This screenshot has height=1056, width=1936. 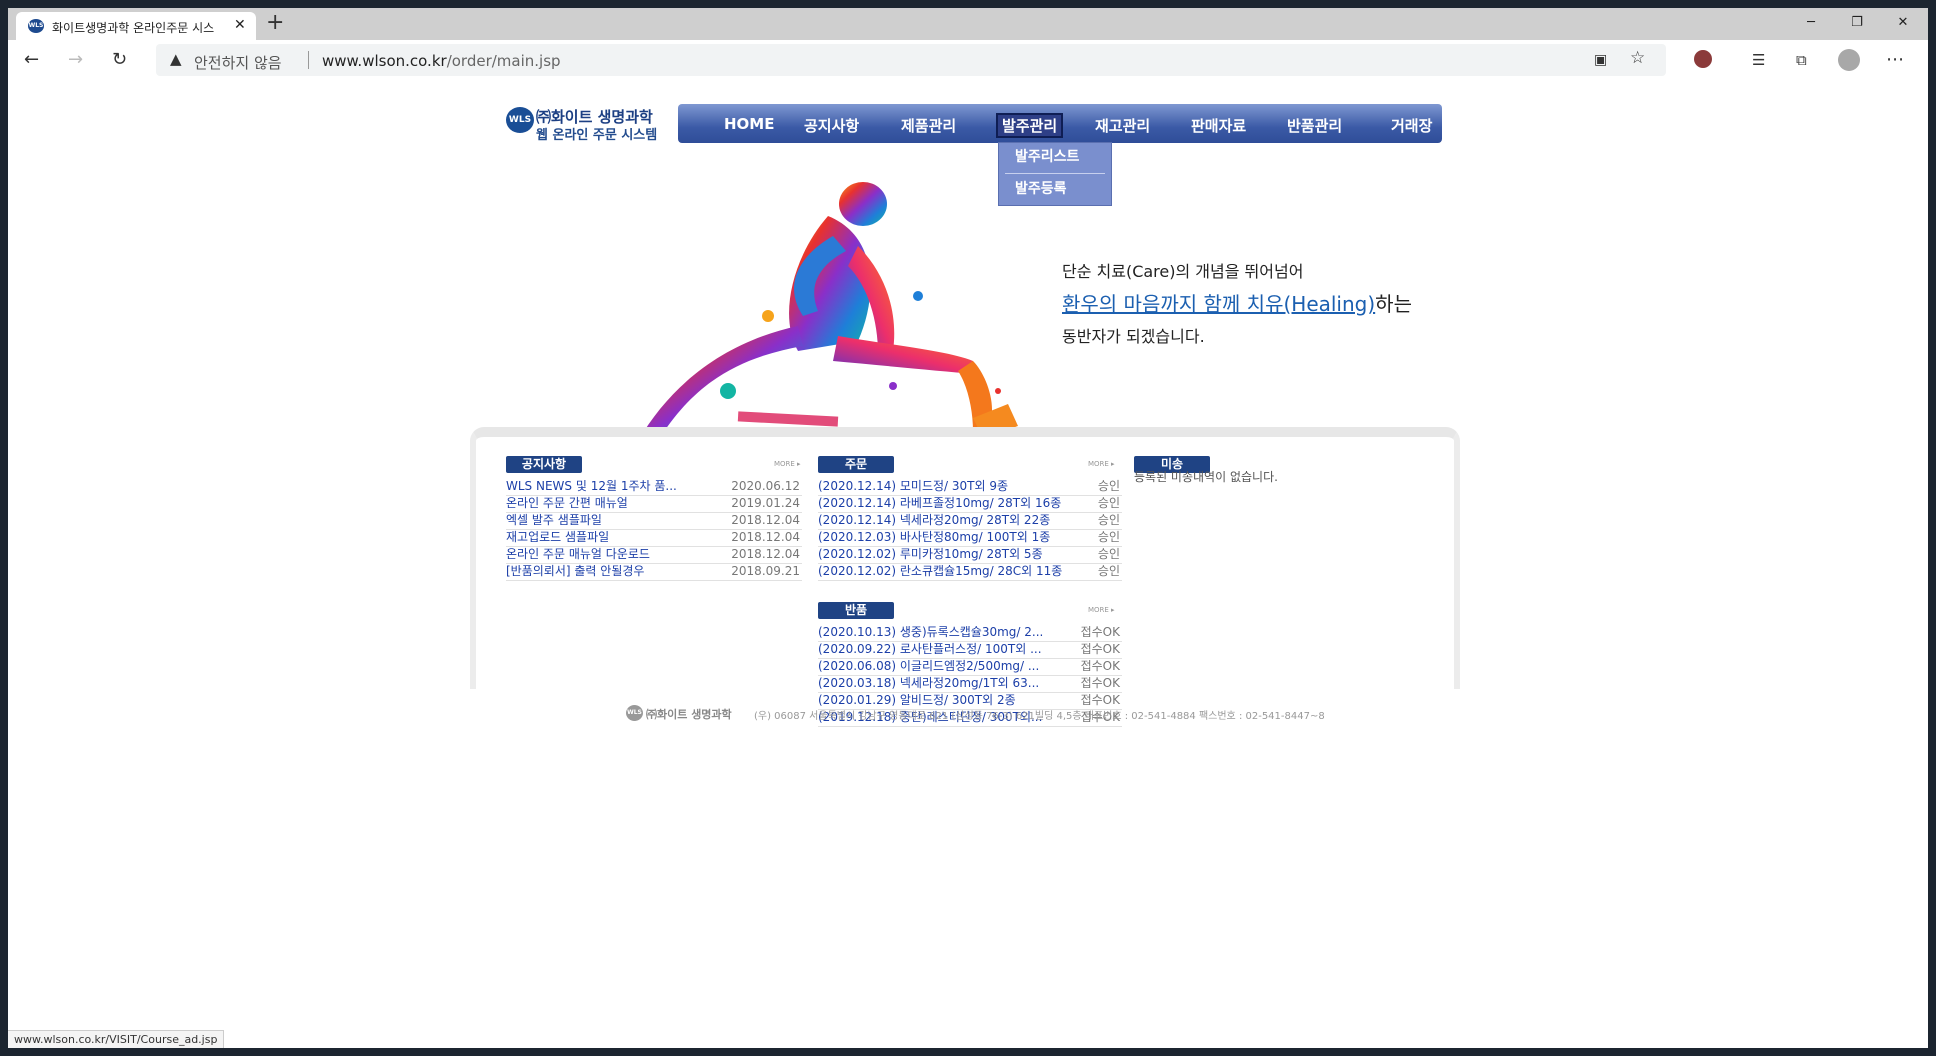 I want to click on list-item: 엑셀 발주 샘플파일 2018.12.04, so click(x=654, y=521).